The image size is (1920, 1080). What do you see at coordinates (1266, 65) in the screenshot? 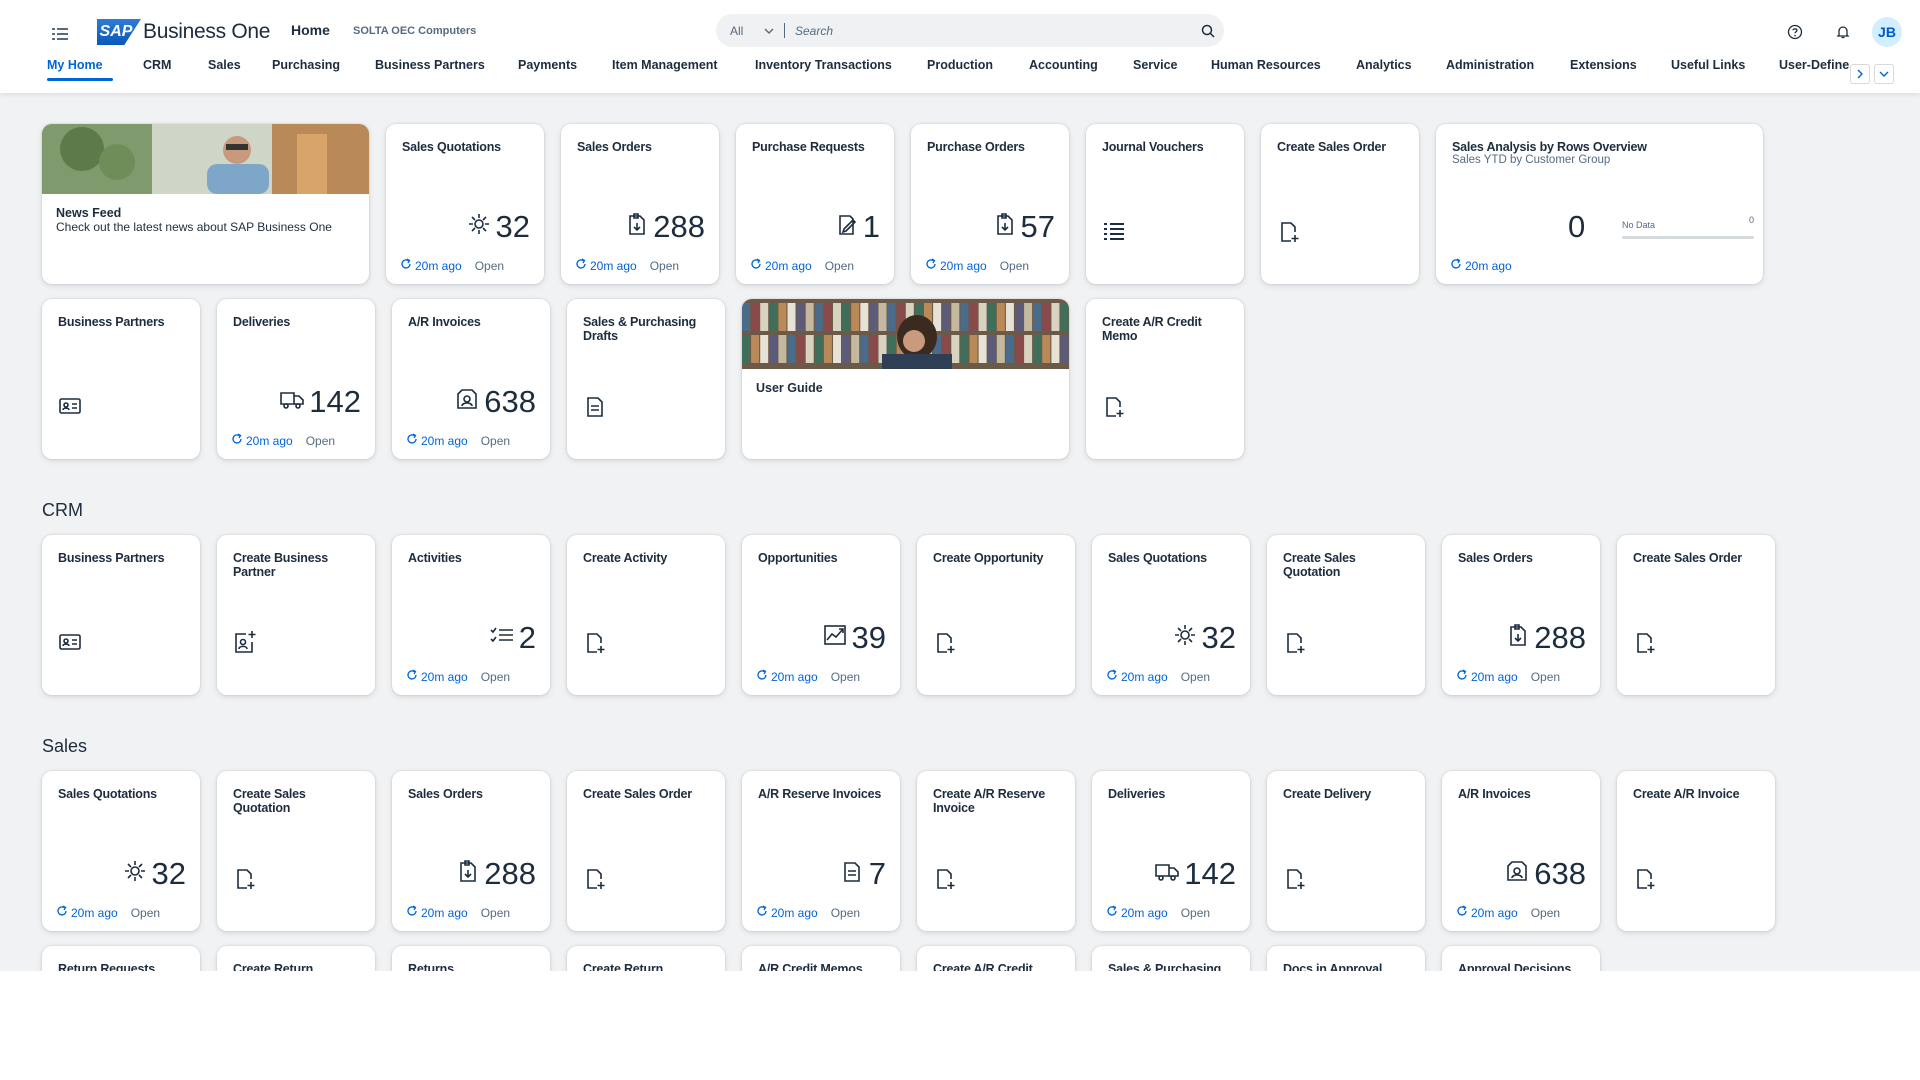
I see `tab-human-resources: Human Resources` at bounding box center [1266, 65].